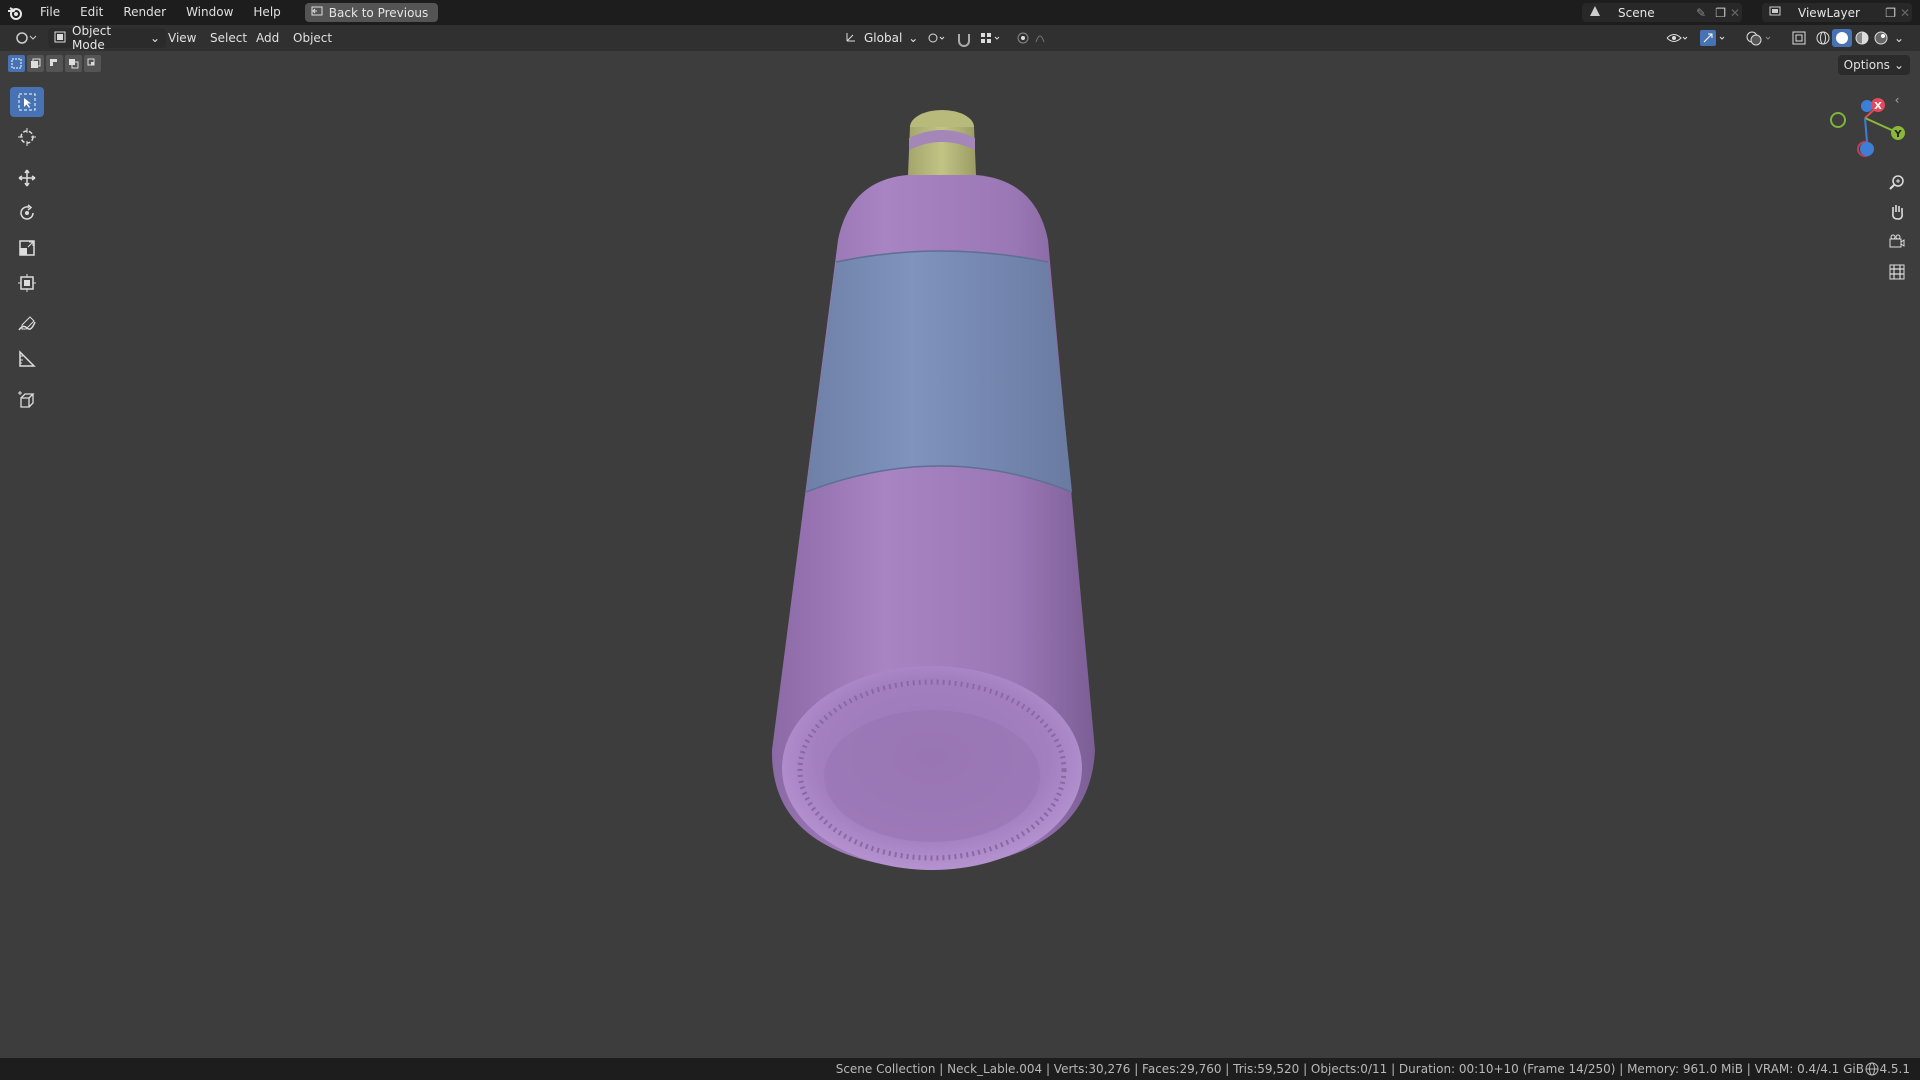 The height and width of the screenshot is (1080, 1920). What do you see at coordinates (25, 38) in the screenshot?
I see `editor-type-icon` at bounding box center [25, 38].